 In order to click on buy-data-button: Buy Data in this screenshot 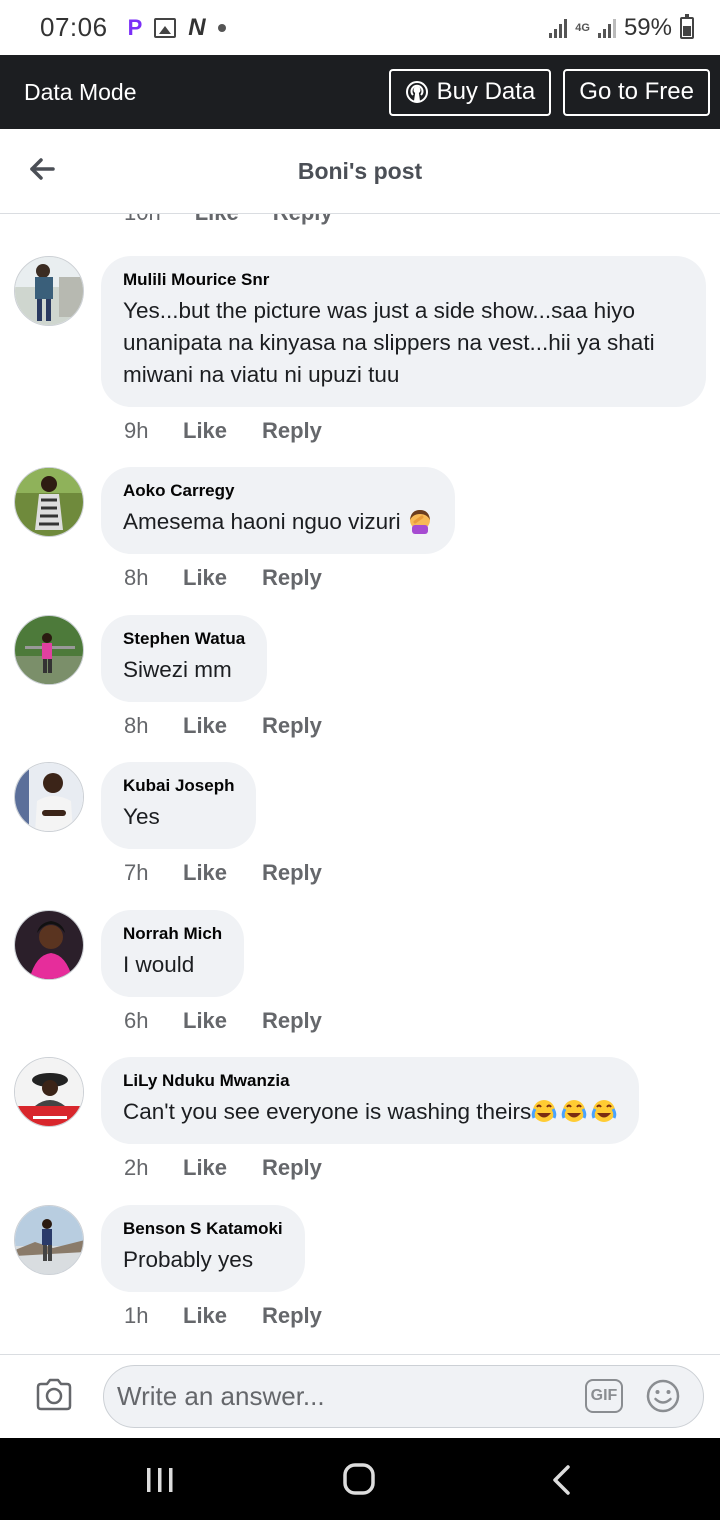, I will do `click(470, 92)`.